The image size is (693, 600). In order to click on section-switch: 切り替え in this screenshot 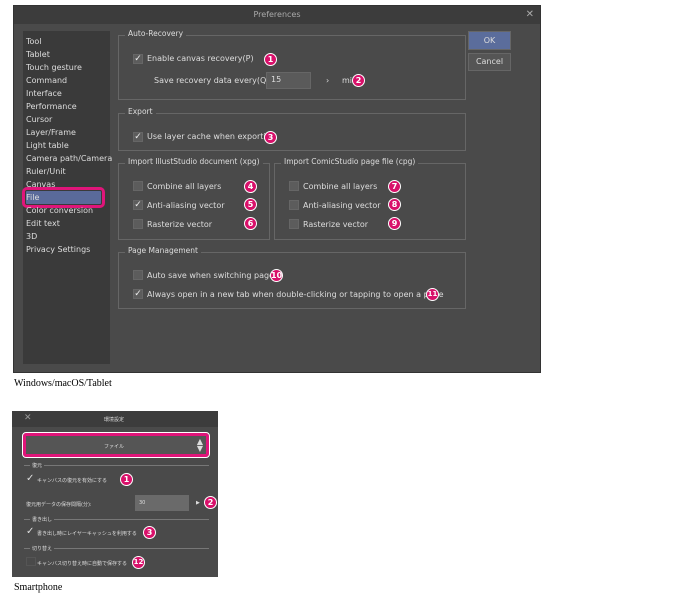, I will do `click(42, 548)`.